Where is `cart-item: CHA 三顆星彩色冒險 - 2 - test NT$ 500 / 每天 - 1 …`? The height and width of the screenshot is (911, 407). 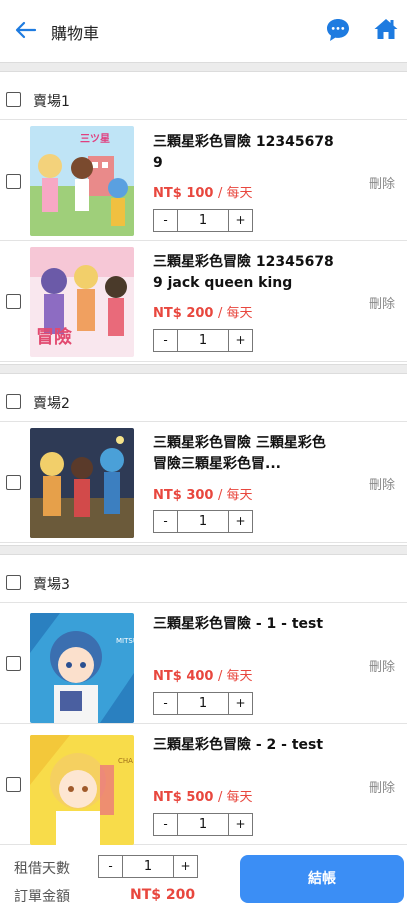 cart-item: CHA 三顆星彩色冒險 - 2 - test NT$ 500 / 每天 - 1 … is located at coordinates (203, 784).